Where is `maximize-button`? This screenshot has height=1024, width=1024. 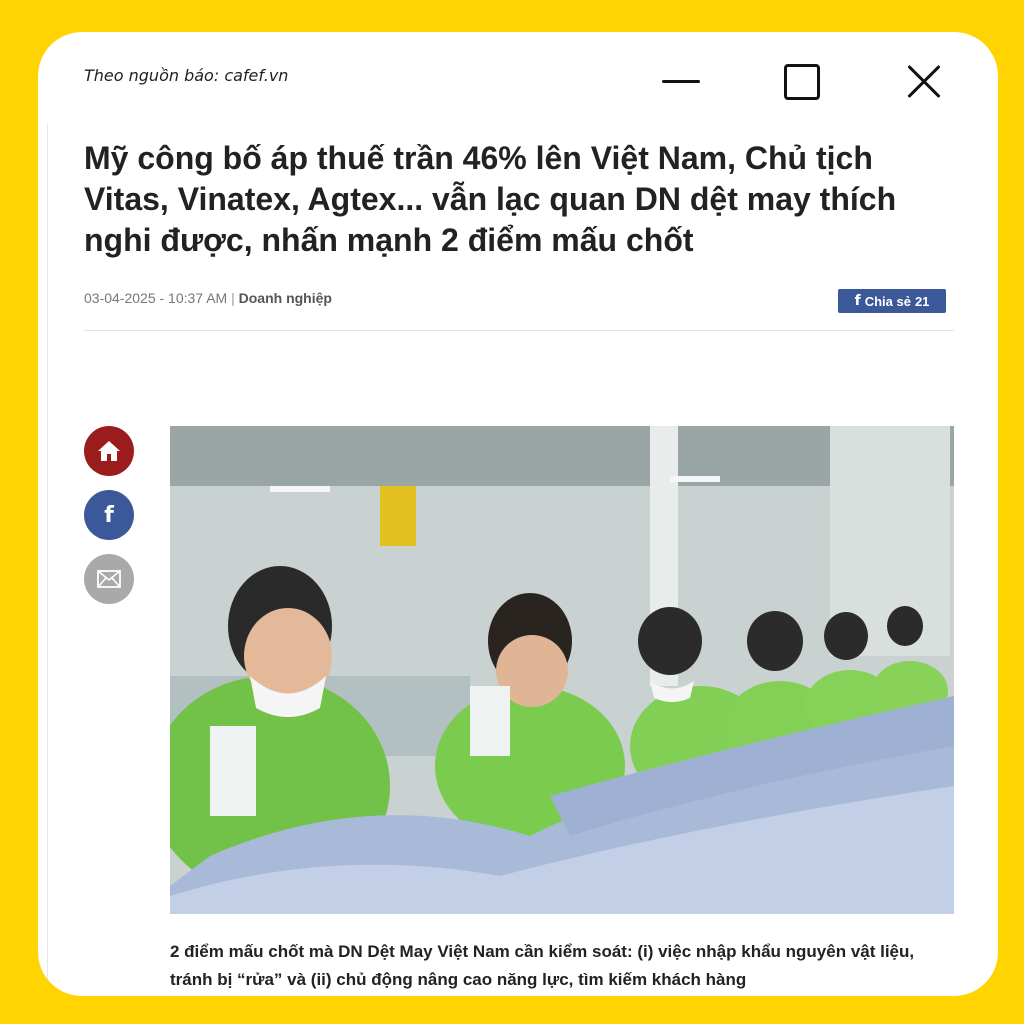 maximize-button is located at coordinates (802, 82).